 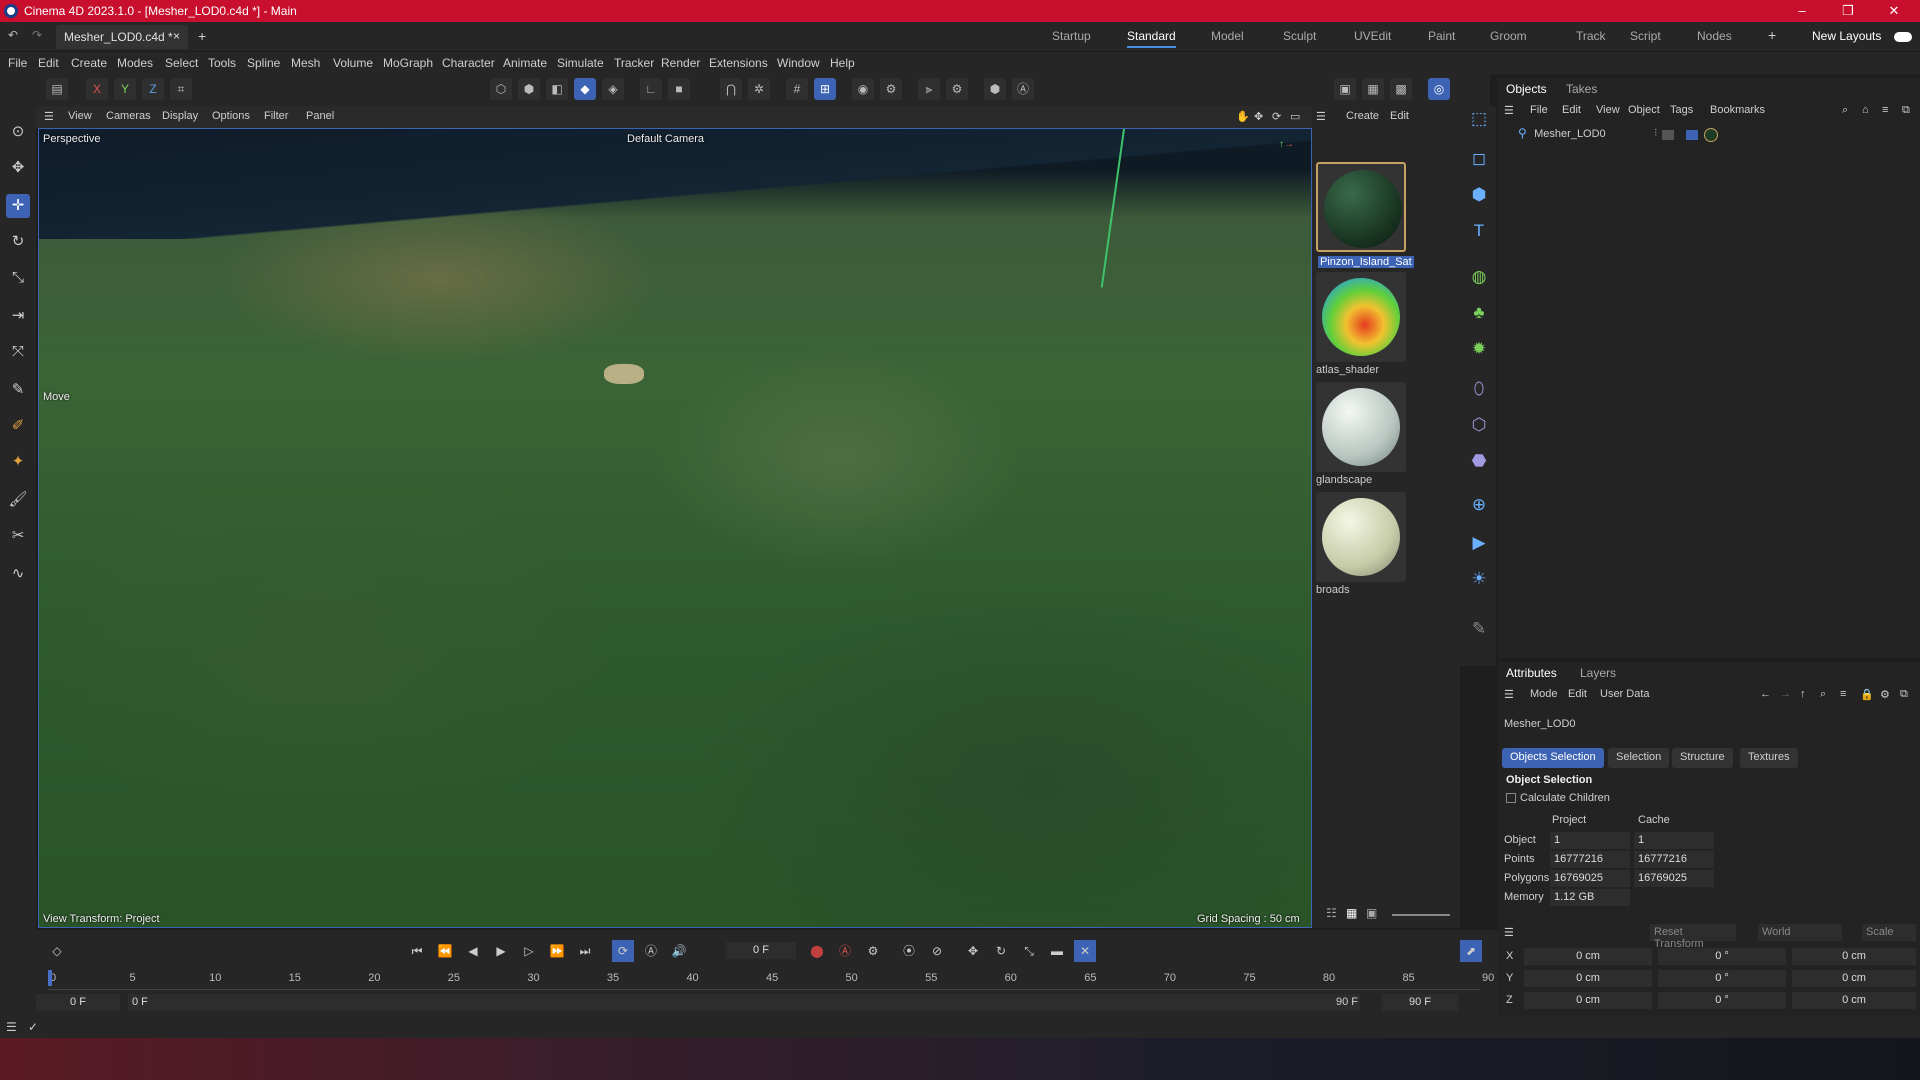 What do you see at coordinates (17, 63) in the screenshot?
I see `menu-file: File` at bounding box center [17, 63].